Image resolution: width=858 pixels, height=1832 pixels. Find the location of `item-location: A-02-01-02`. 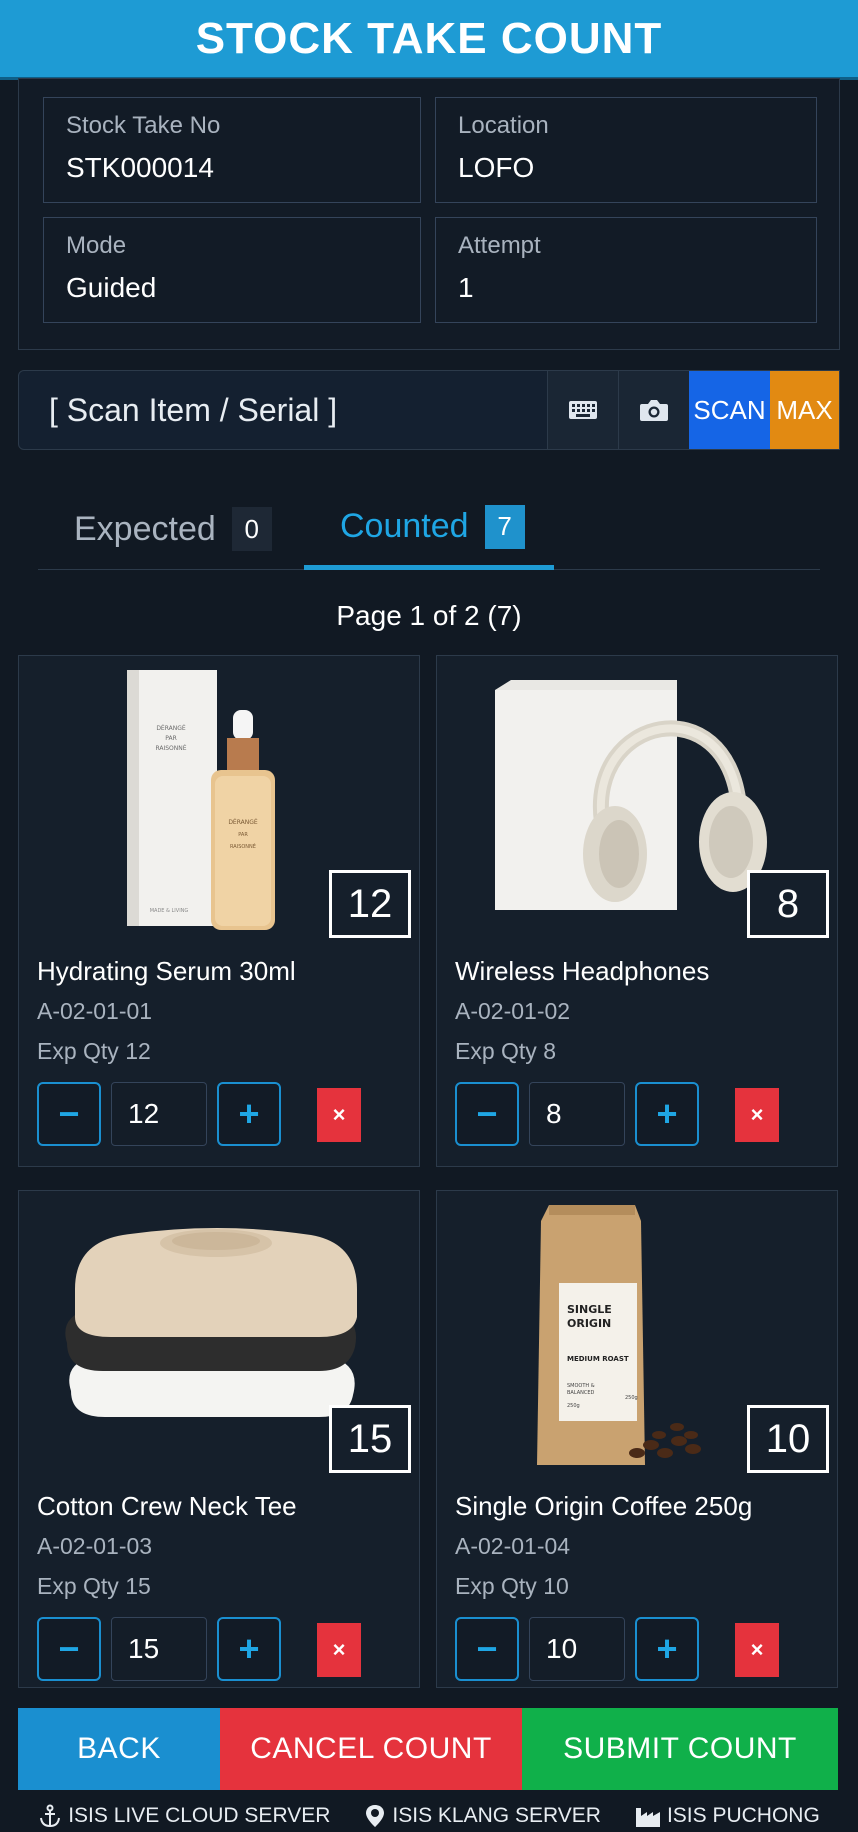

item-location: A-02-01-02 is located at coordinates (513, 1011).